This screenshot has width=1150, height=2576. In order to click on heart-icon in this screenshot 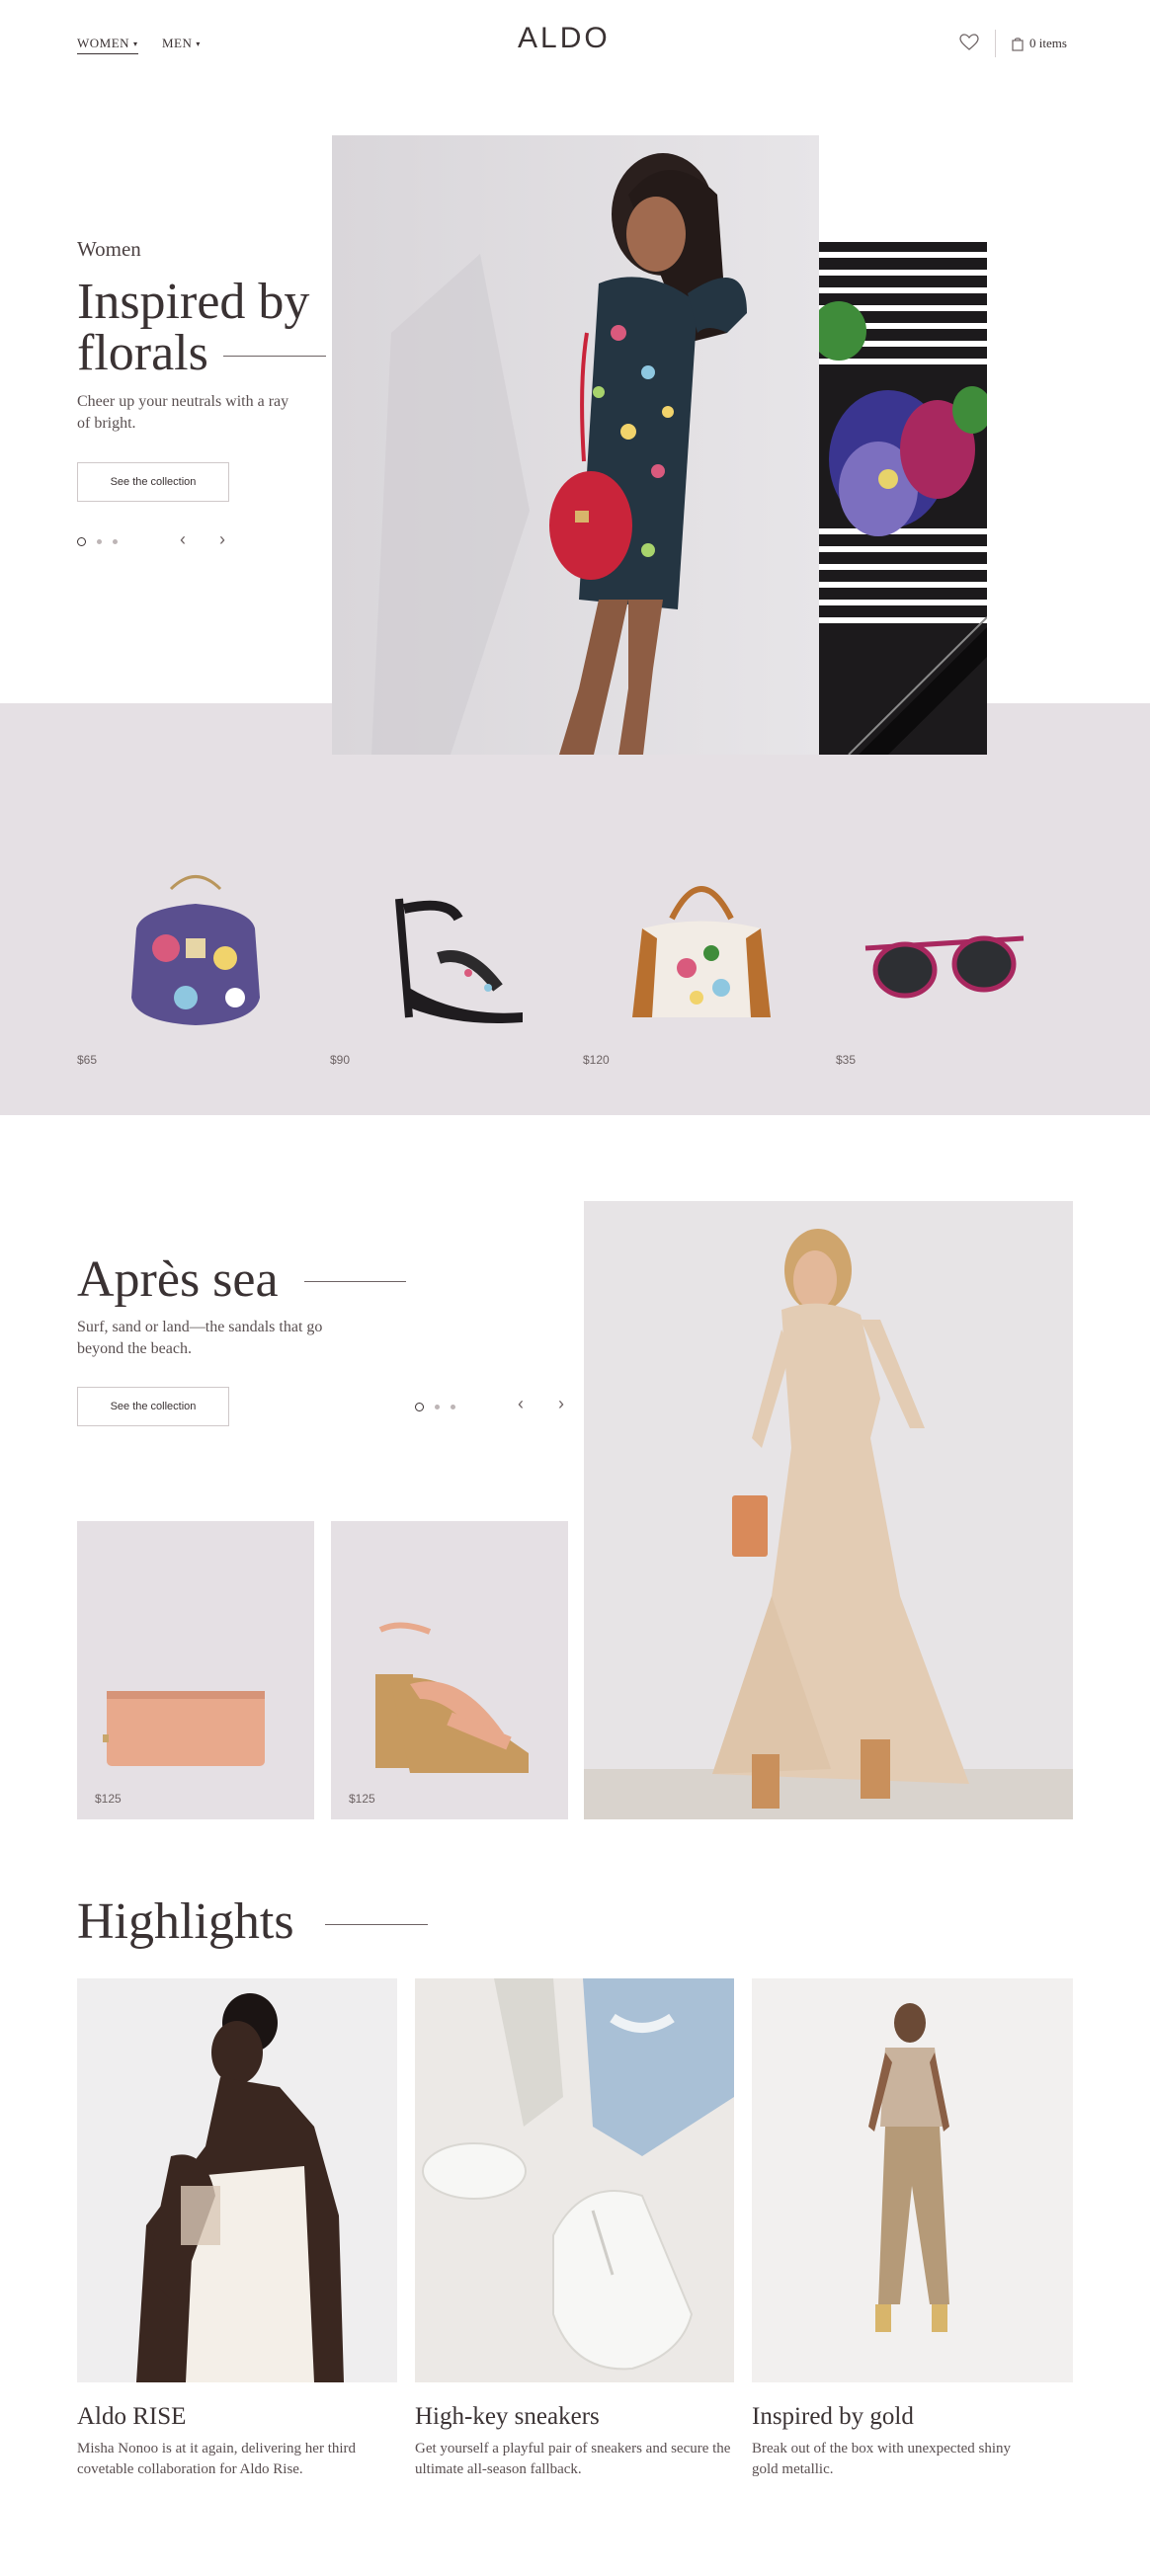, I will do `click(969, 42)`.